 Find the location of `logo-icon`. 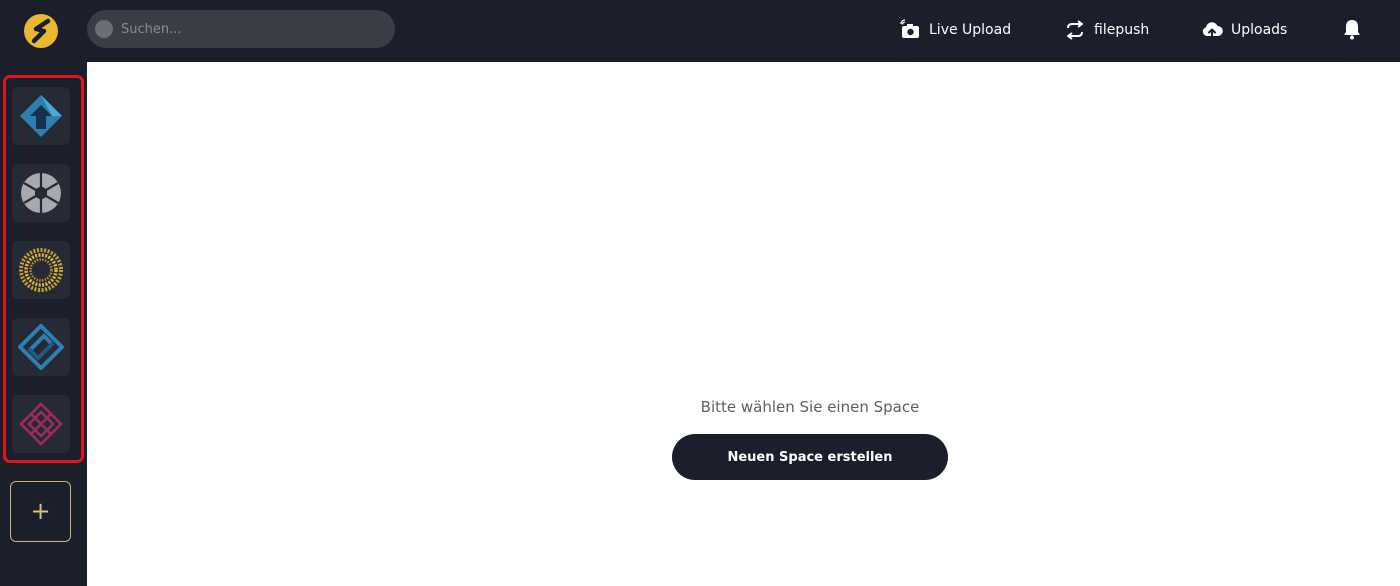

logo-icon is located at coordinates (41, 31).